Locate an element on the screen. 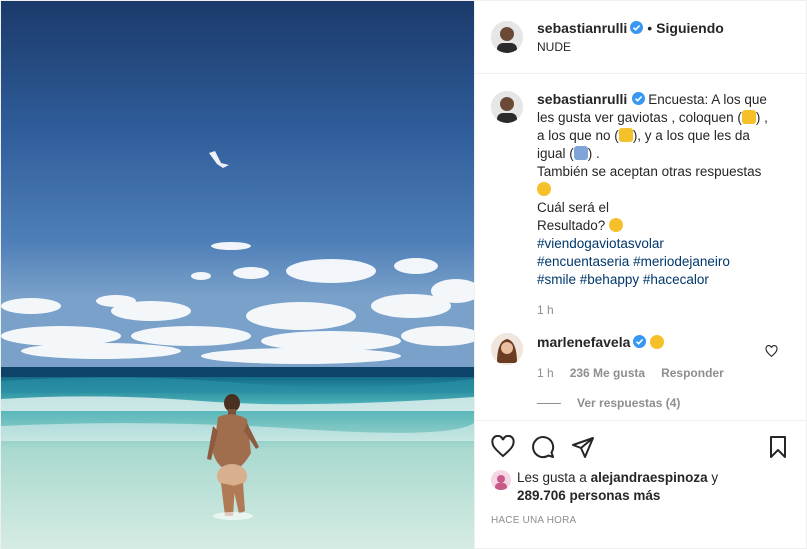 This screenshot has height=549, width=807. shrug-icon is located at coordinates (580, 153).